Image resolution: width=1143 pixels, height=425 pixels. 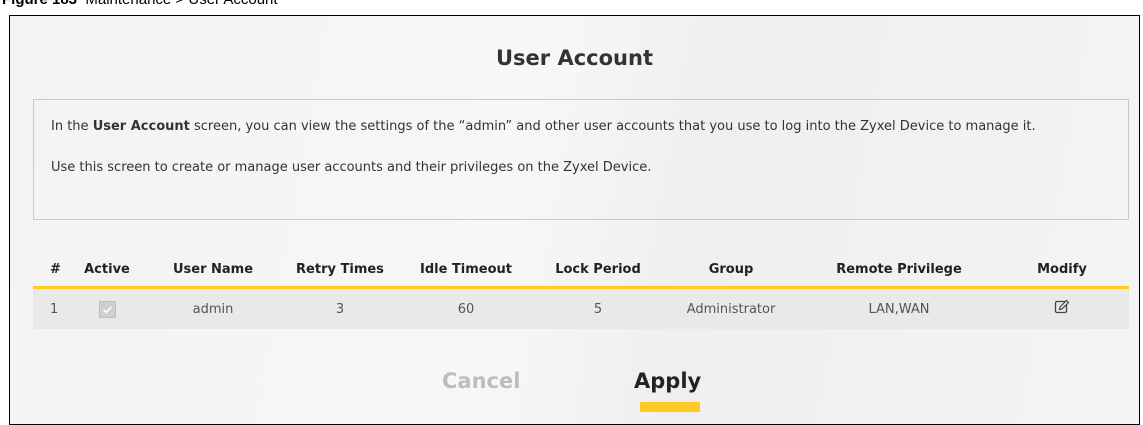 What do you see at coordinates (340, 269) in the screenshot?
I see `header-retry-times: Retry Times` at bounding box center [340, 269].